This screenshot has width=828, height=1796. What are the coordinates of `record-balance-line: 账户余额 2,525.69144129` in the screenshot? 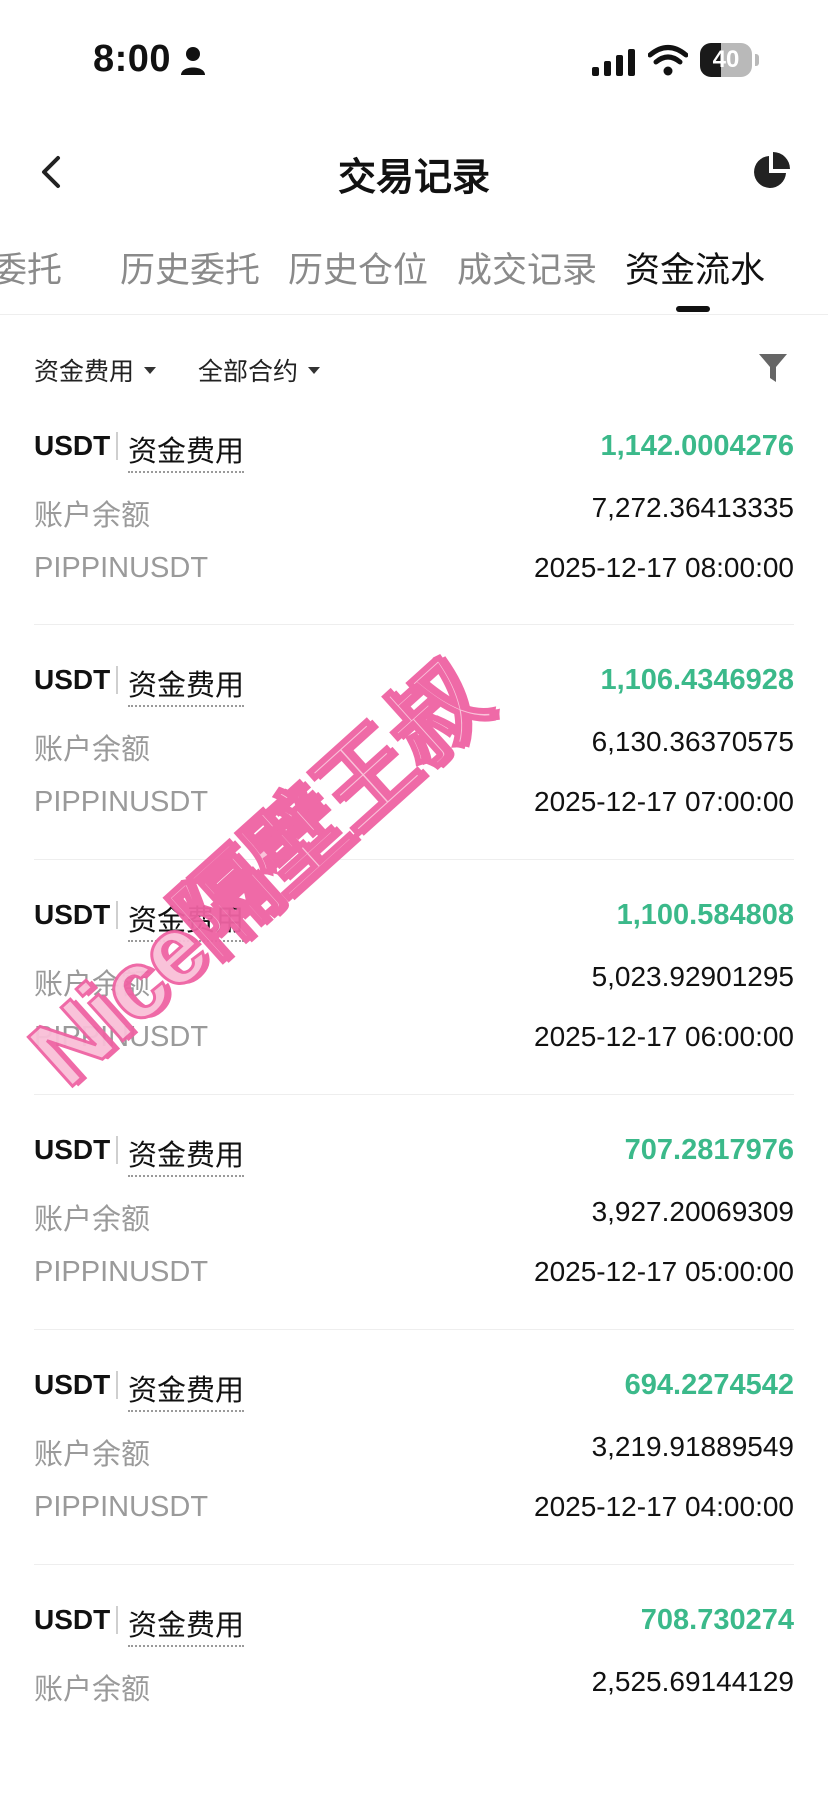 It's located at (414, 1685).